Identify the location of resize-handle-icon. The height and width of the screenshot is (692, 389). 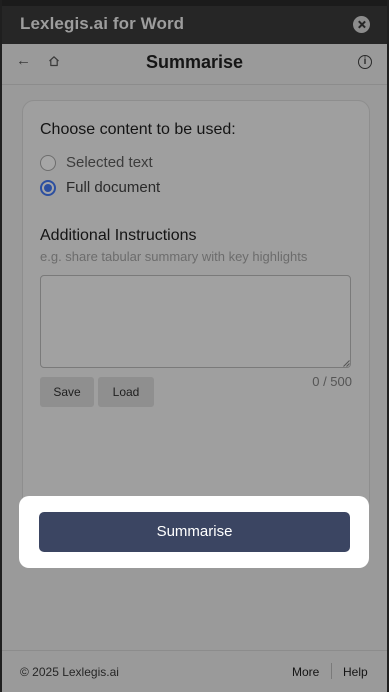
(346, 363).